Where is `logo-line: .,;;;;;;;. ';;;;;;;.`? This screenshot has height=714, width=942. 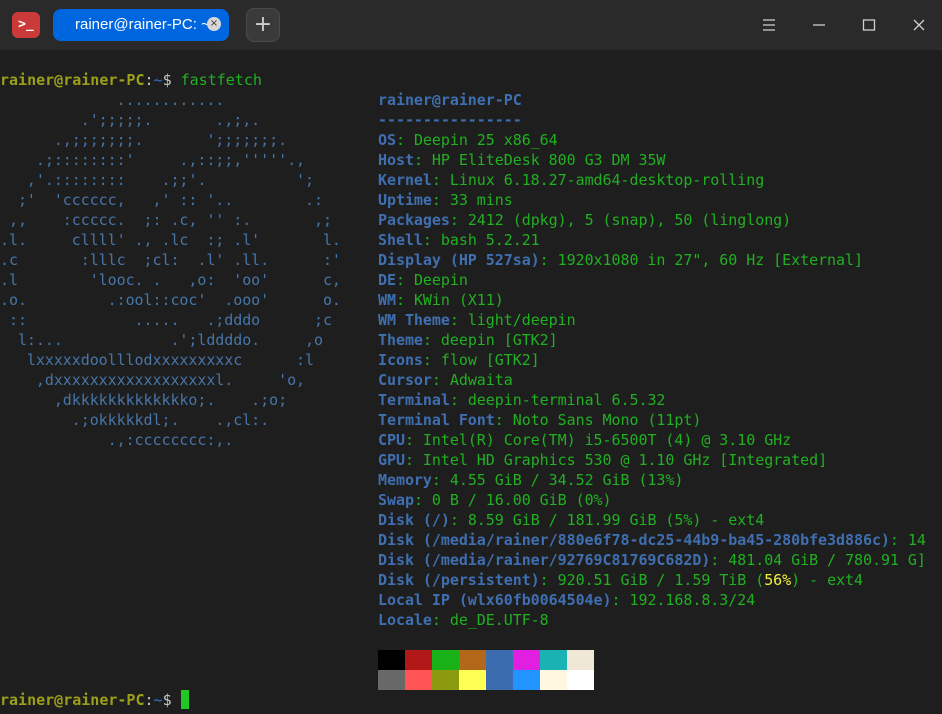 logo-line: .,;;;;;;;. ';;;;;;;. is located at coordinates (144, 140).